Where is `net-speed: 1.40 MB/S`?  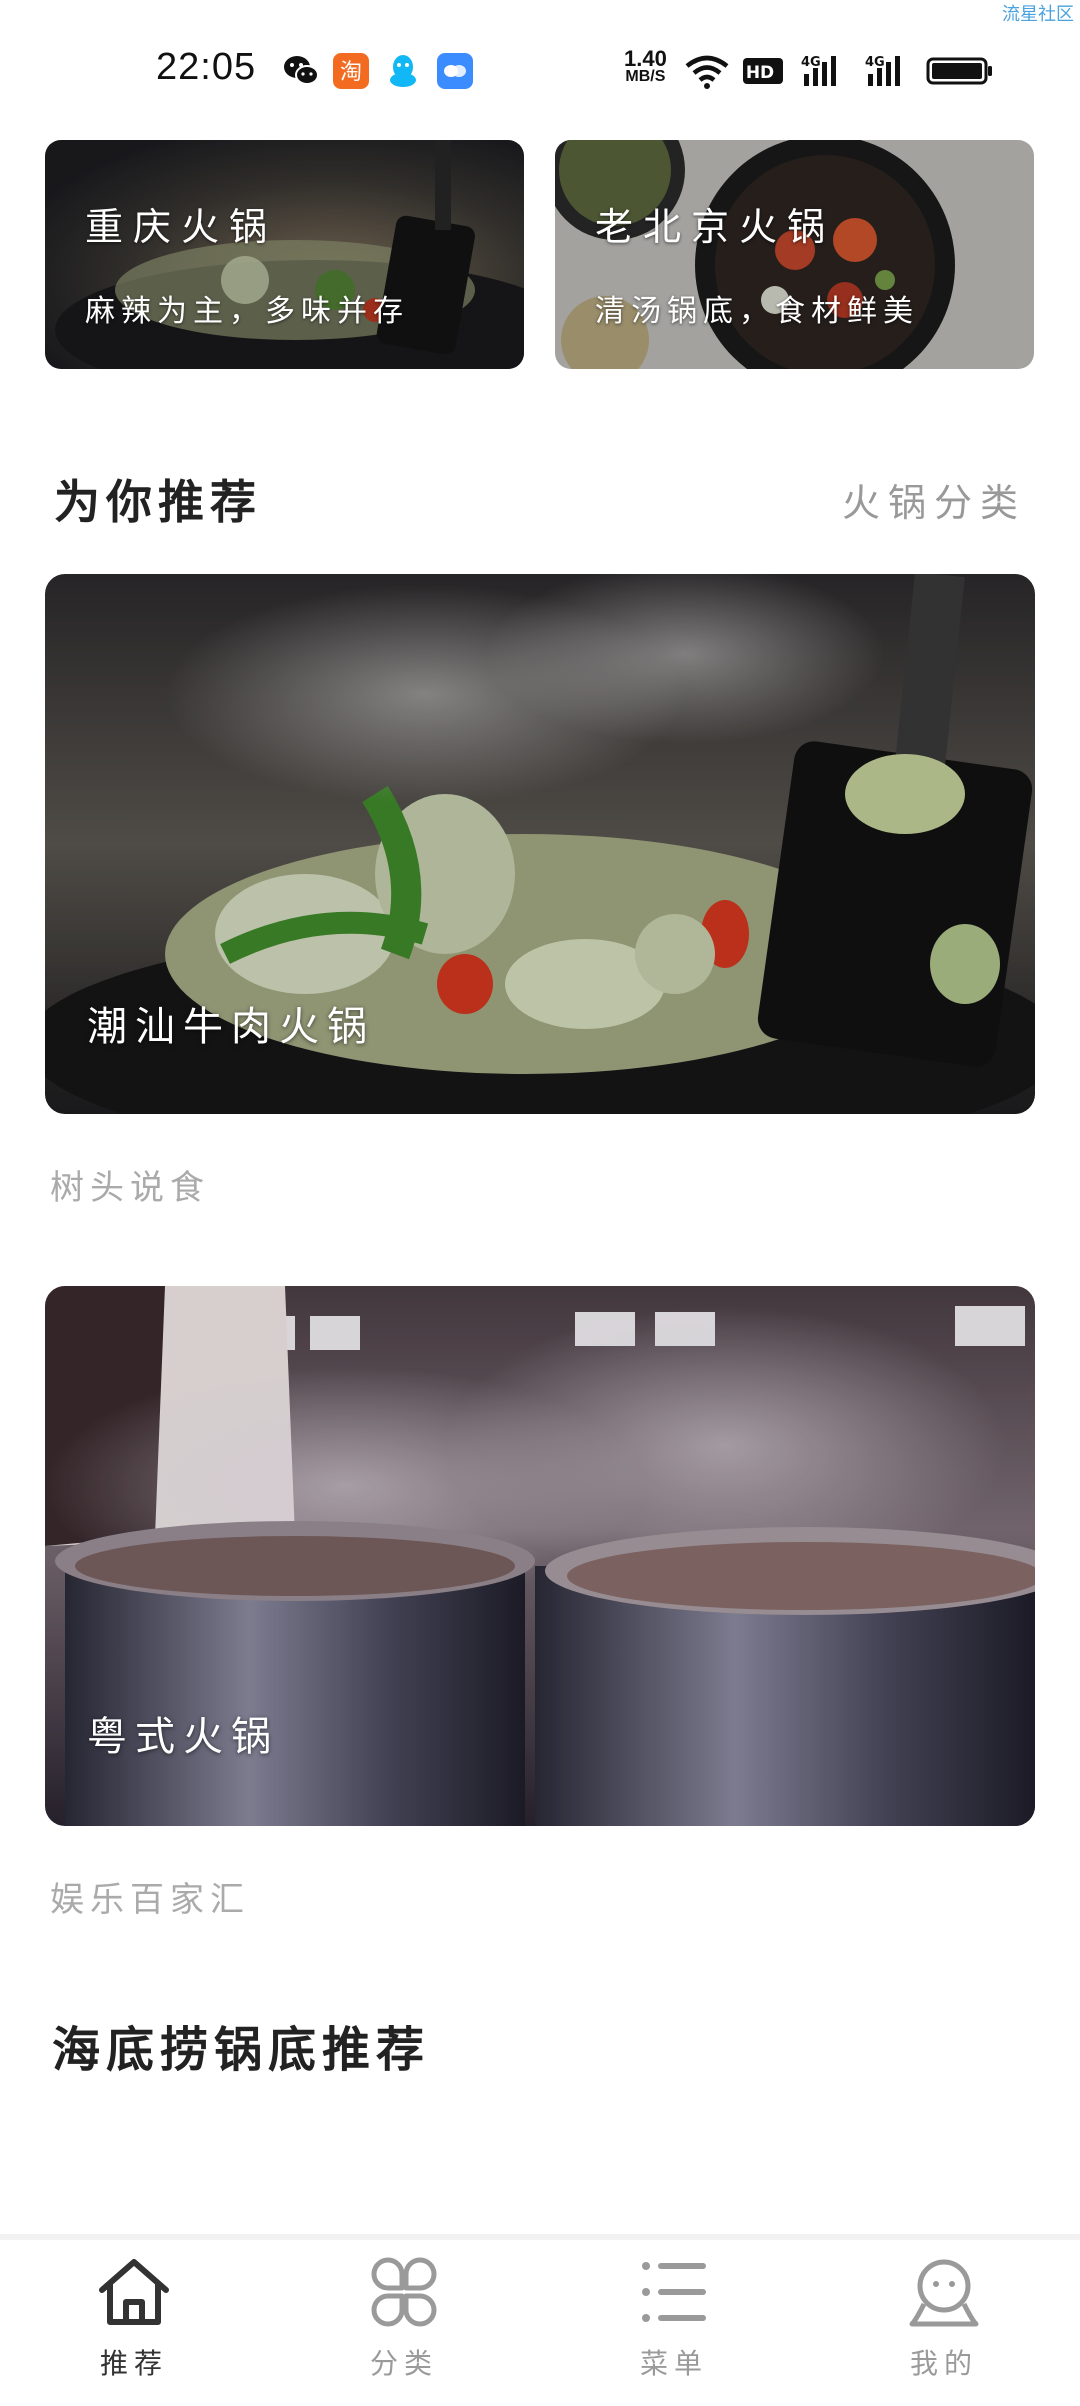
net-speed: 1.40 MB/S is located at coordinates (645, 66).